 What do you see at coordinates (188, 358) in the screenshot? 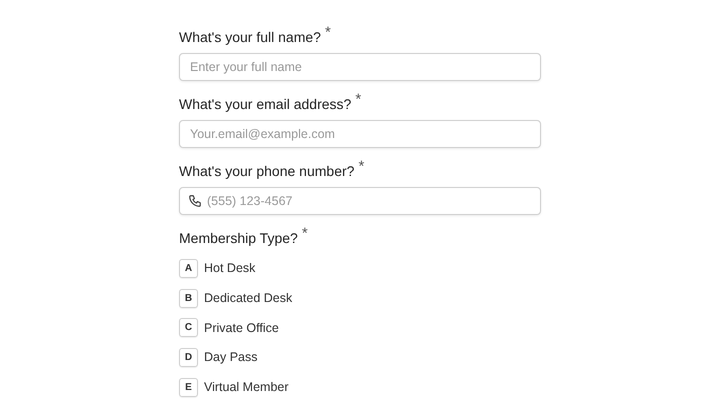
I see `option-key: D` at bounding box center [188, 358].